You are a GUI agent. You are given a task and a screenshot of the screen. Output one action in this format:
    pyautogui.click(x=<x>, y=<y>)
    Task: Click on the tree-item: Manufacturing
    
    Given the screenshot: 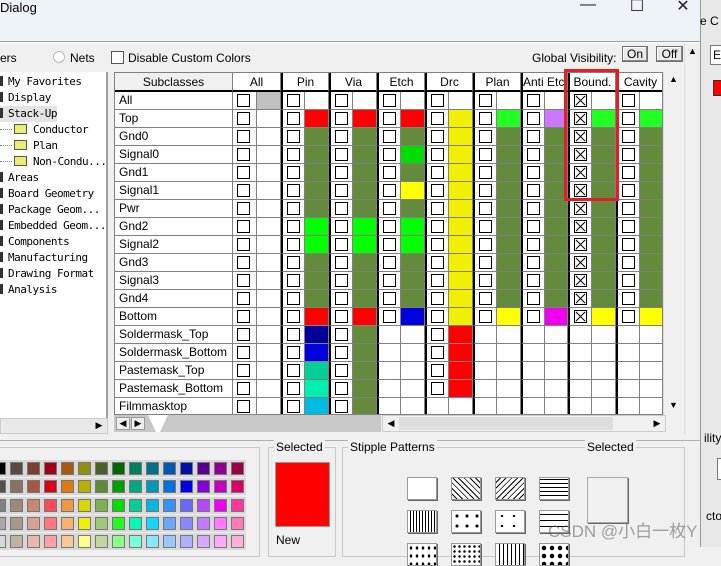 What is the action you would take?
    pyautogui.click(x=44, y=258)
    